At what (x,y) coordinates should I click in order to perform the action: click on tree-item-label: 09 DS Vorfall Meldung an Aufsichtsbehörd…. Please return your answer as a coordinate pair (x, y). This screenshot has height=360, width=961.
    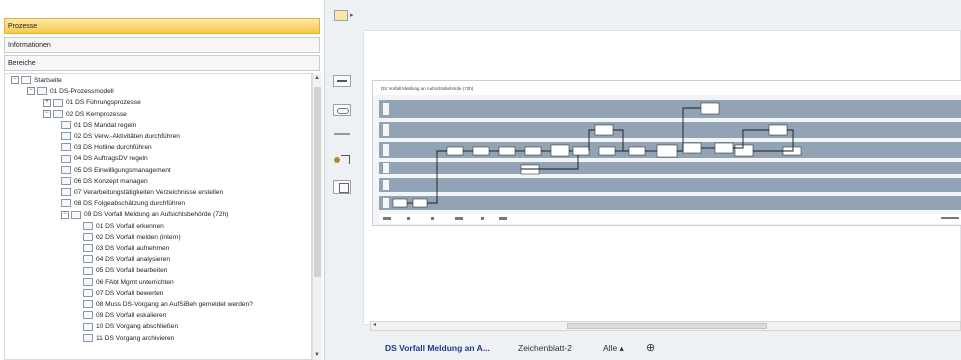
    Looking at the image, I should click on (156, 215).